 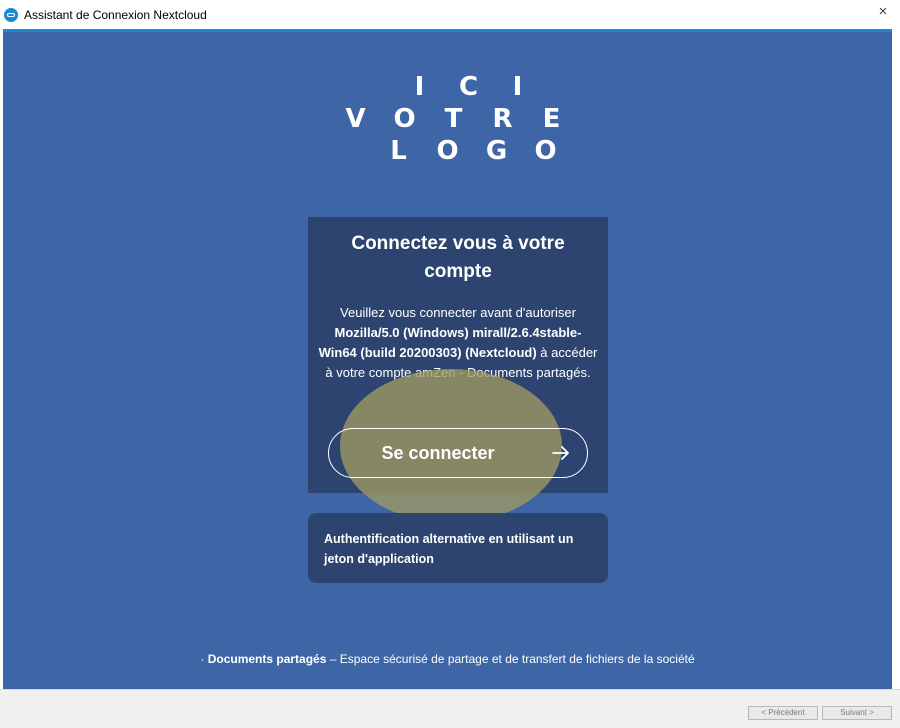 What do you see at coordinates (883, 12) in the screenshot?
I see `close-icon: ×` at bounding box center [883, 12].